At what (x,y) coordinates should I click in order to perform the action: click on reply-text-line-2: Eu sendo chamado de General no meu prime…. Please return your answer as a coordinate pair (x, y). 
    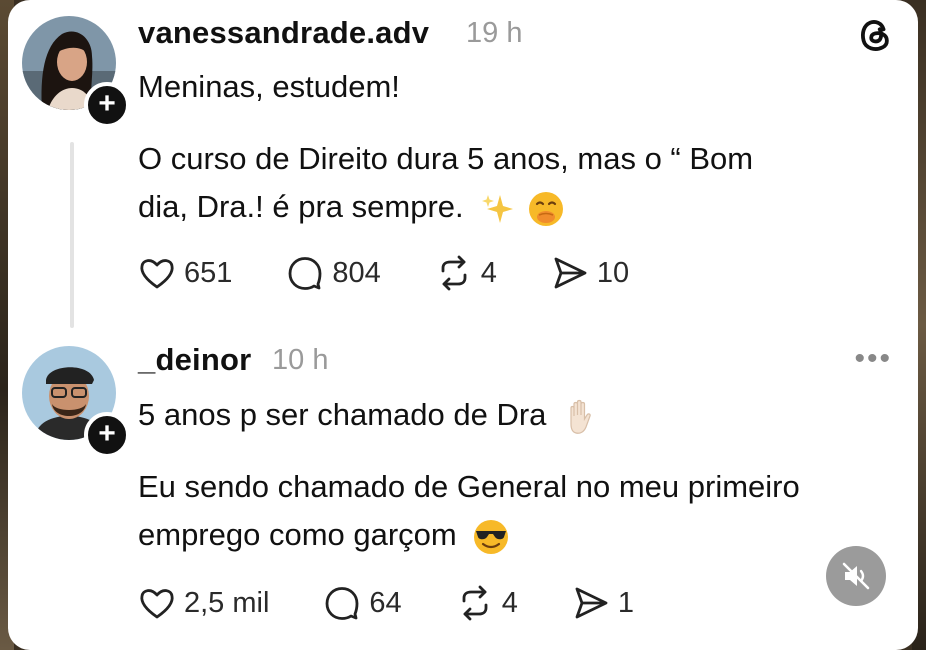
    Looking at the image, I should click on (469, 486).